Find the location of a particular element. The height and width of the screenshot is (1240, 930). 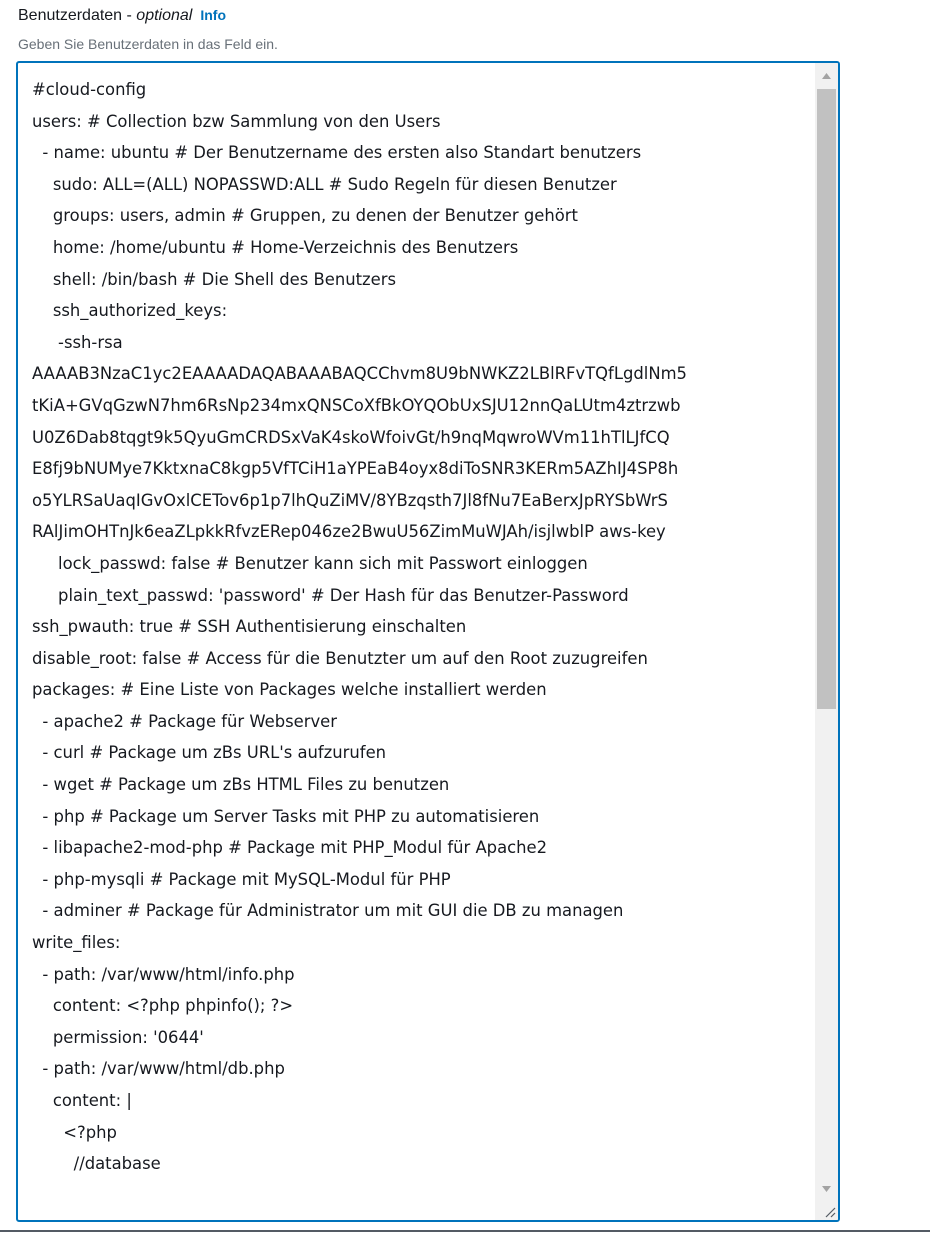

field-description: Geben Sie Benutzerdaten in das Feld ein. is located at coordinates (148, 44).